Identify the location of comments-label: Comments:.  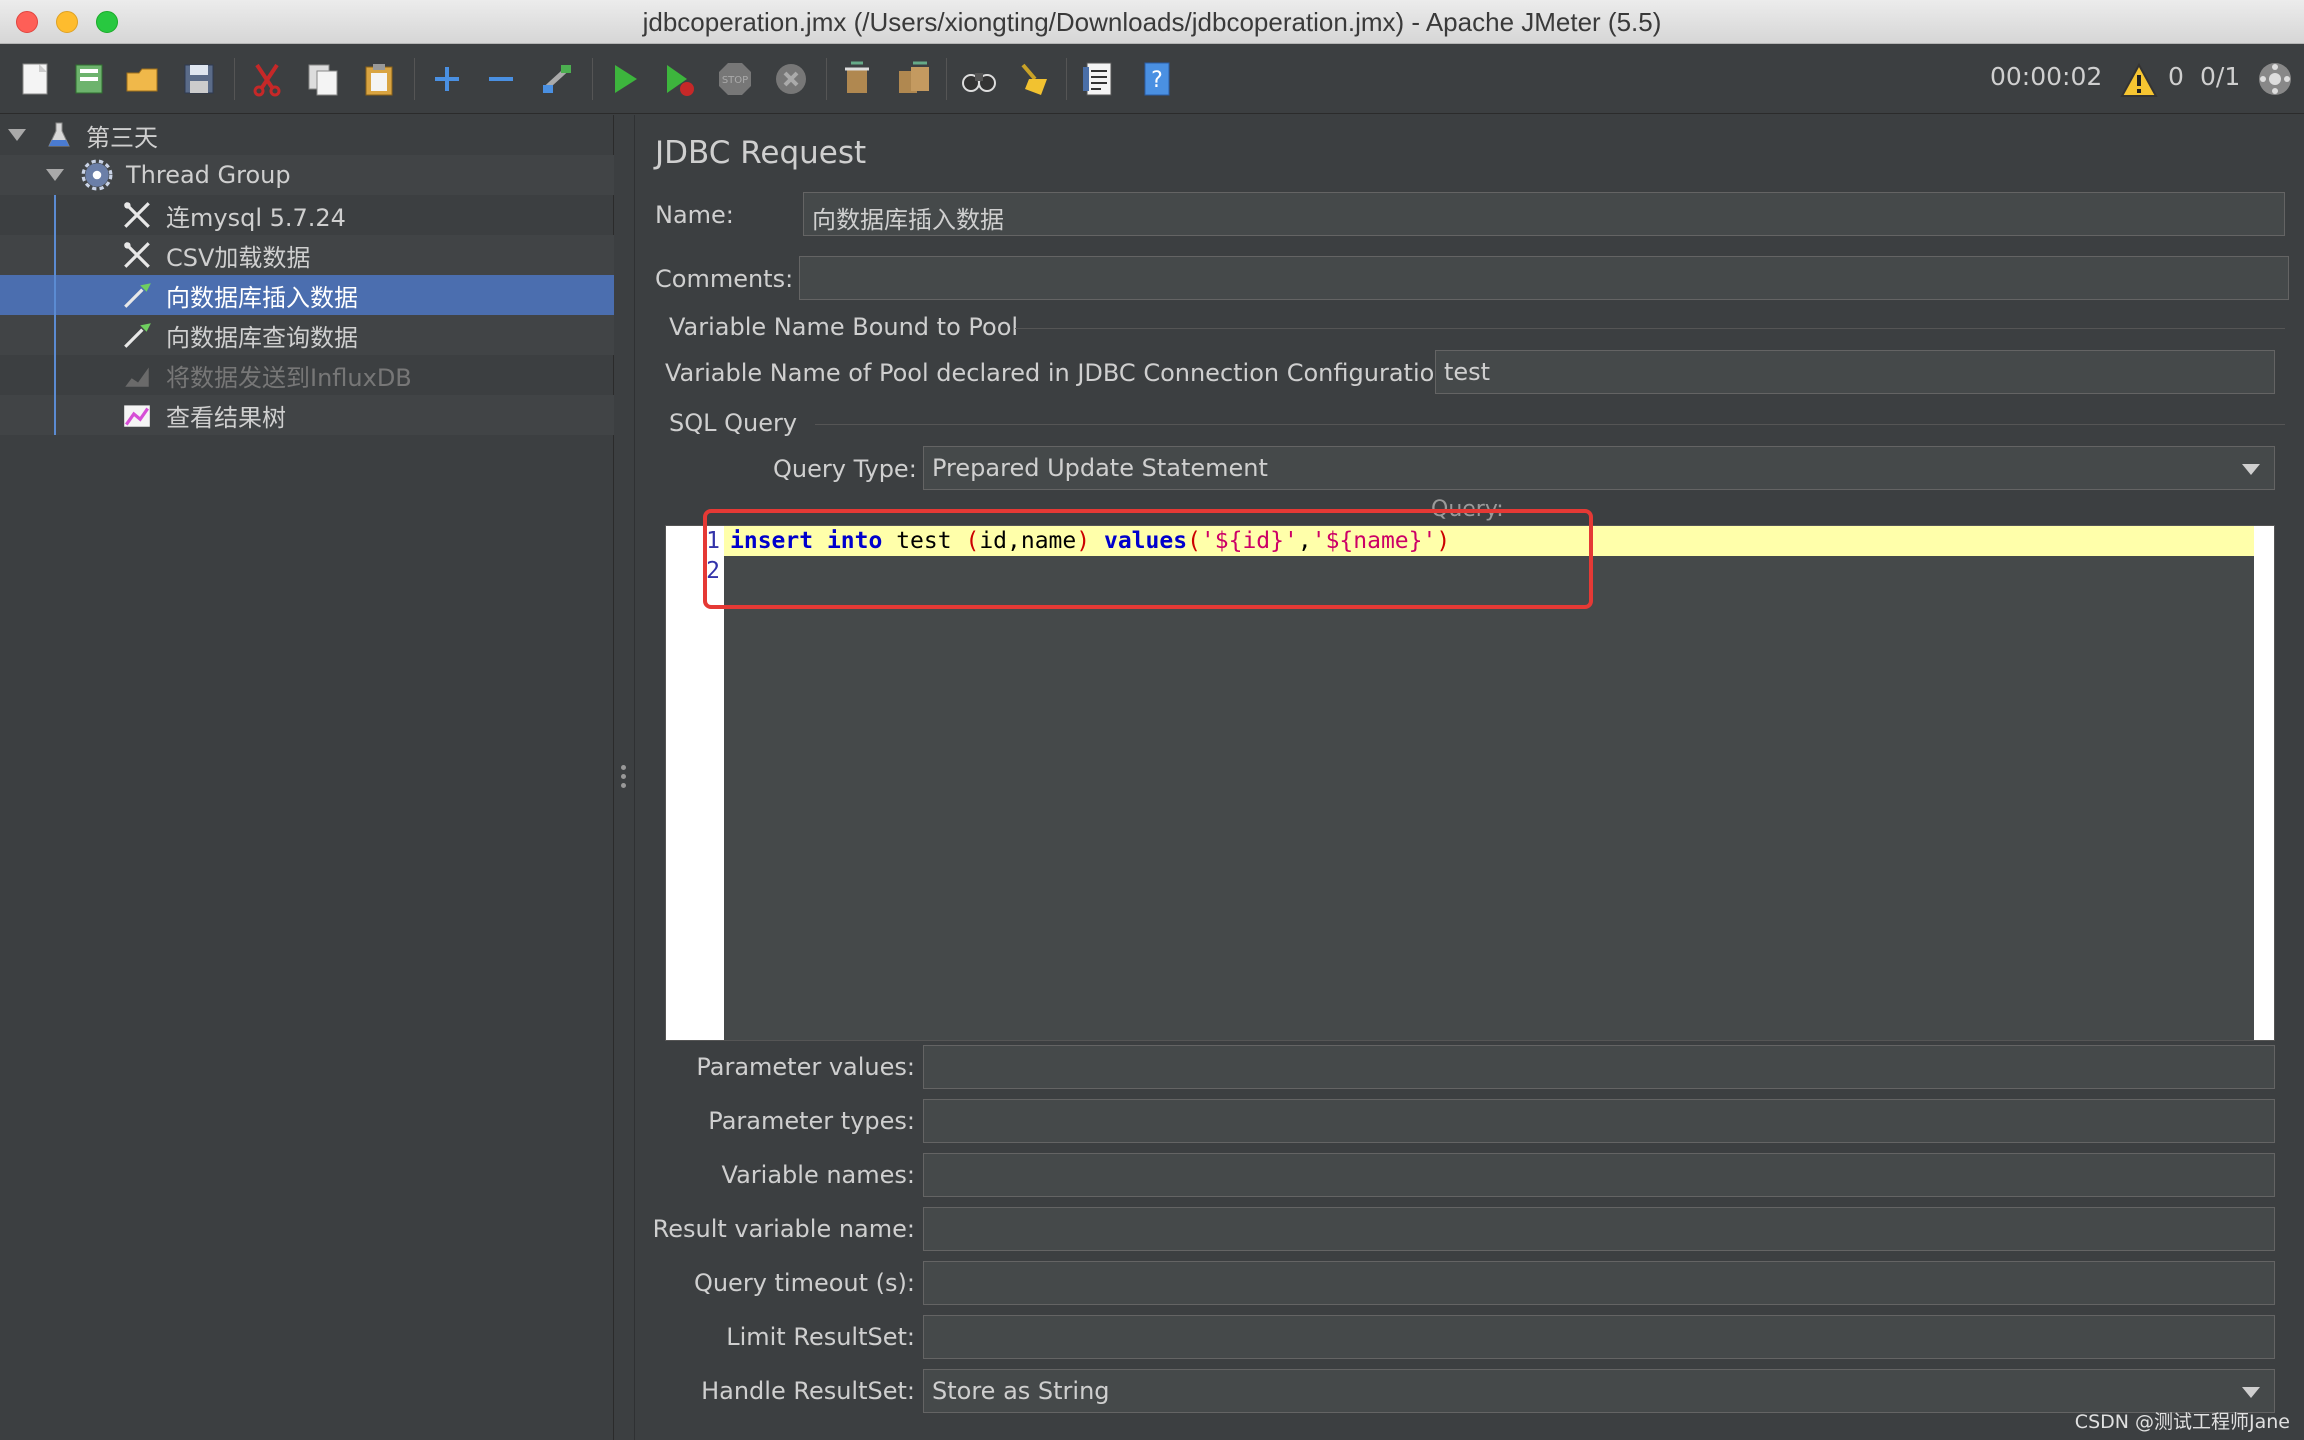
(724, 279).